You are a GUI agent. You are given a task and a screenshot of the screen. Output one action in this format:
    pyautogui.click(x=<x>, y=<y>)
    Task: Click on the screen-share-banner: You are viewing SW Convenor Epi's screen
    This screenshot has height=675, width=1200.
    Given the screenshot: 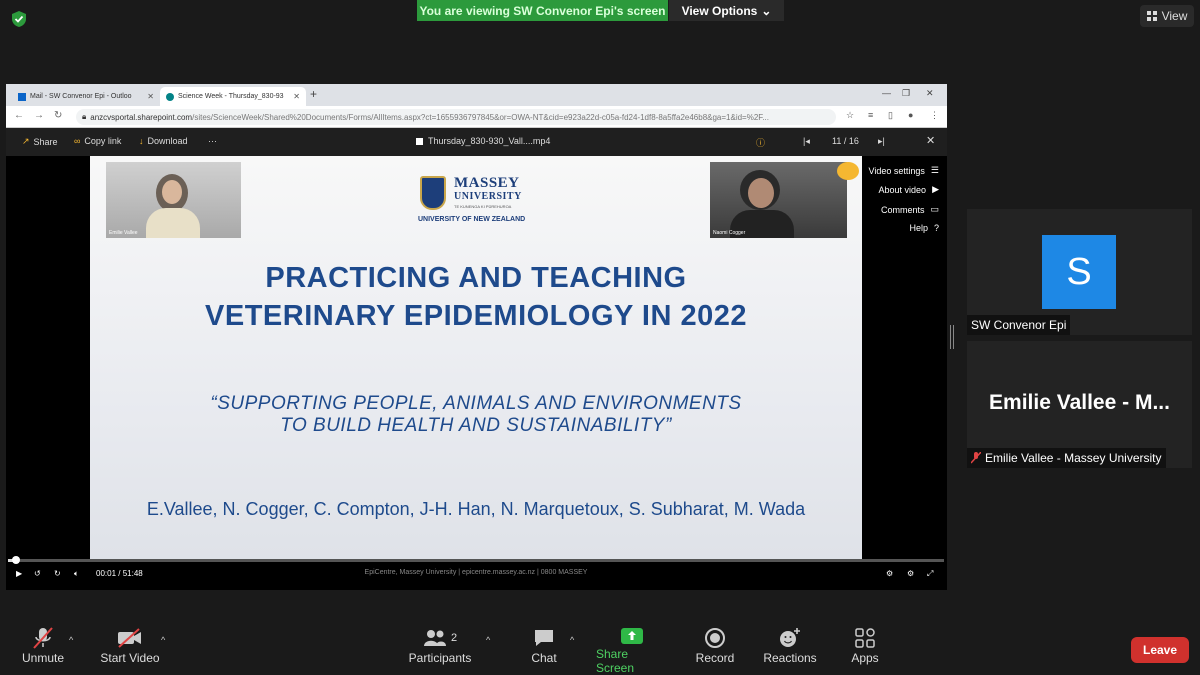 What is the action you would take?
    pyautogui.click(x=542, y=10)
    